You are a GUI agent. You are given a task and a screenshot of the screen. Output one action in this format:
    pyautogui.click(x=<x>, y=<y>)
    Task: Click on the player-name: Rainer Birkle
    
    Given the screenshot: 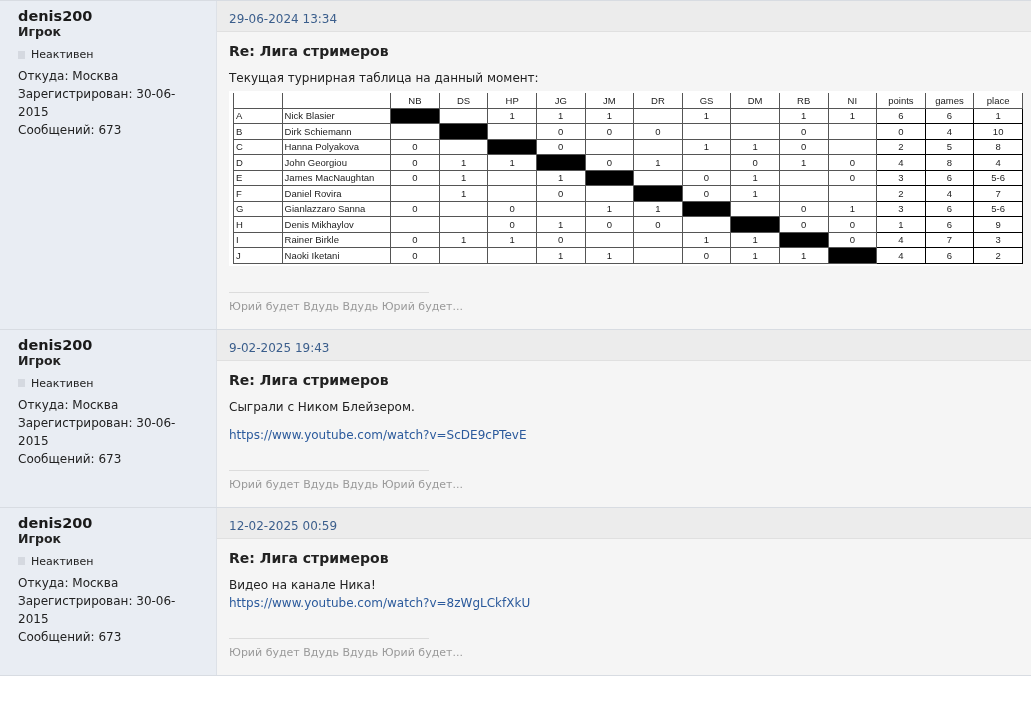 What is the action you would take?
    pyautogui.click(x=336, y=240)
    